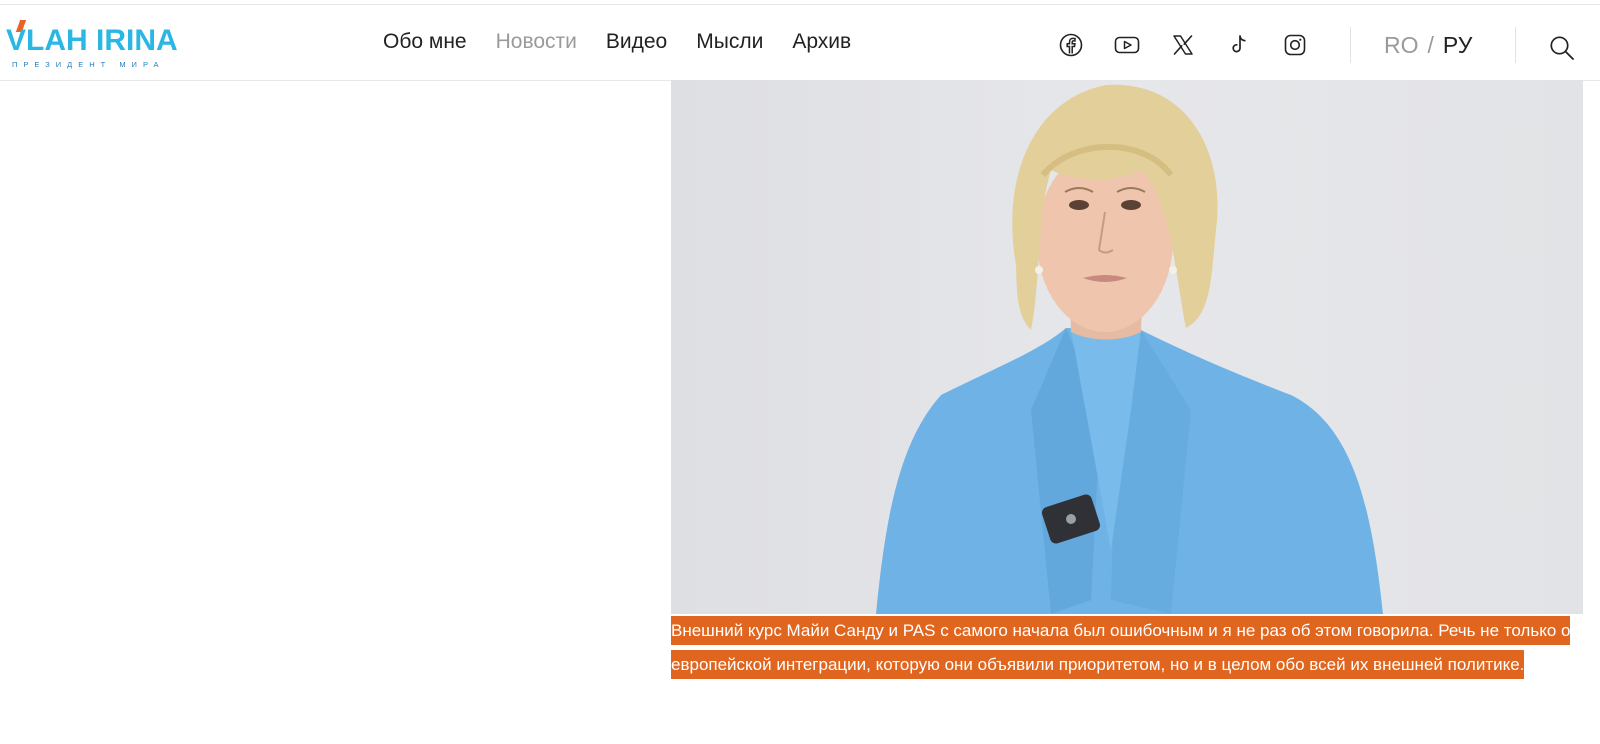 The width and height of the screenshot is (1600, 744). What do you see at coordinates (536, 45) in the screenshot?
I see `nav-news: Новости` at bounding box center [536, 45].